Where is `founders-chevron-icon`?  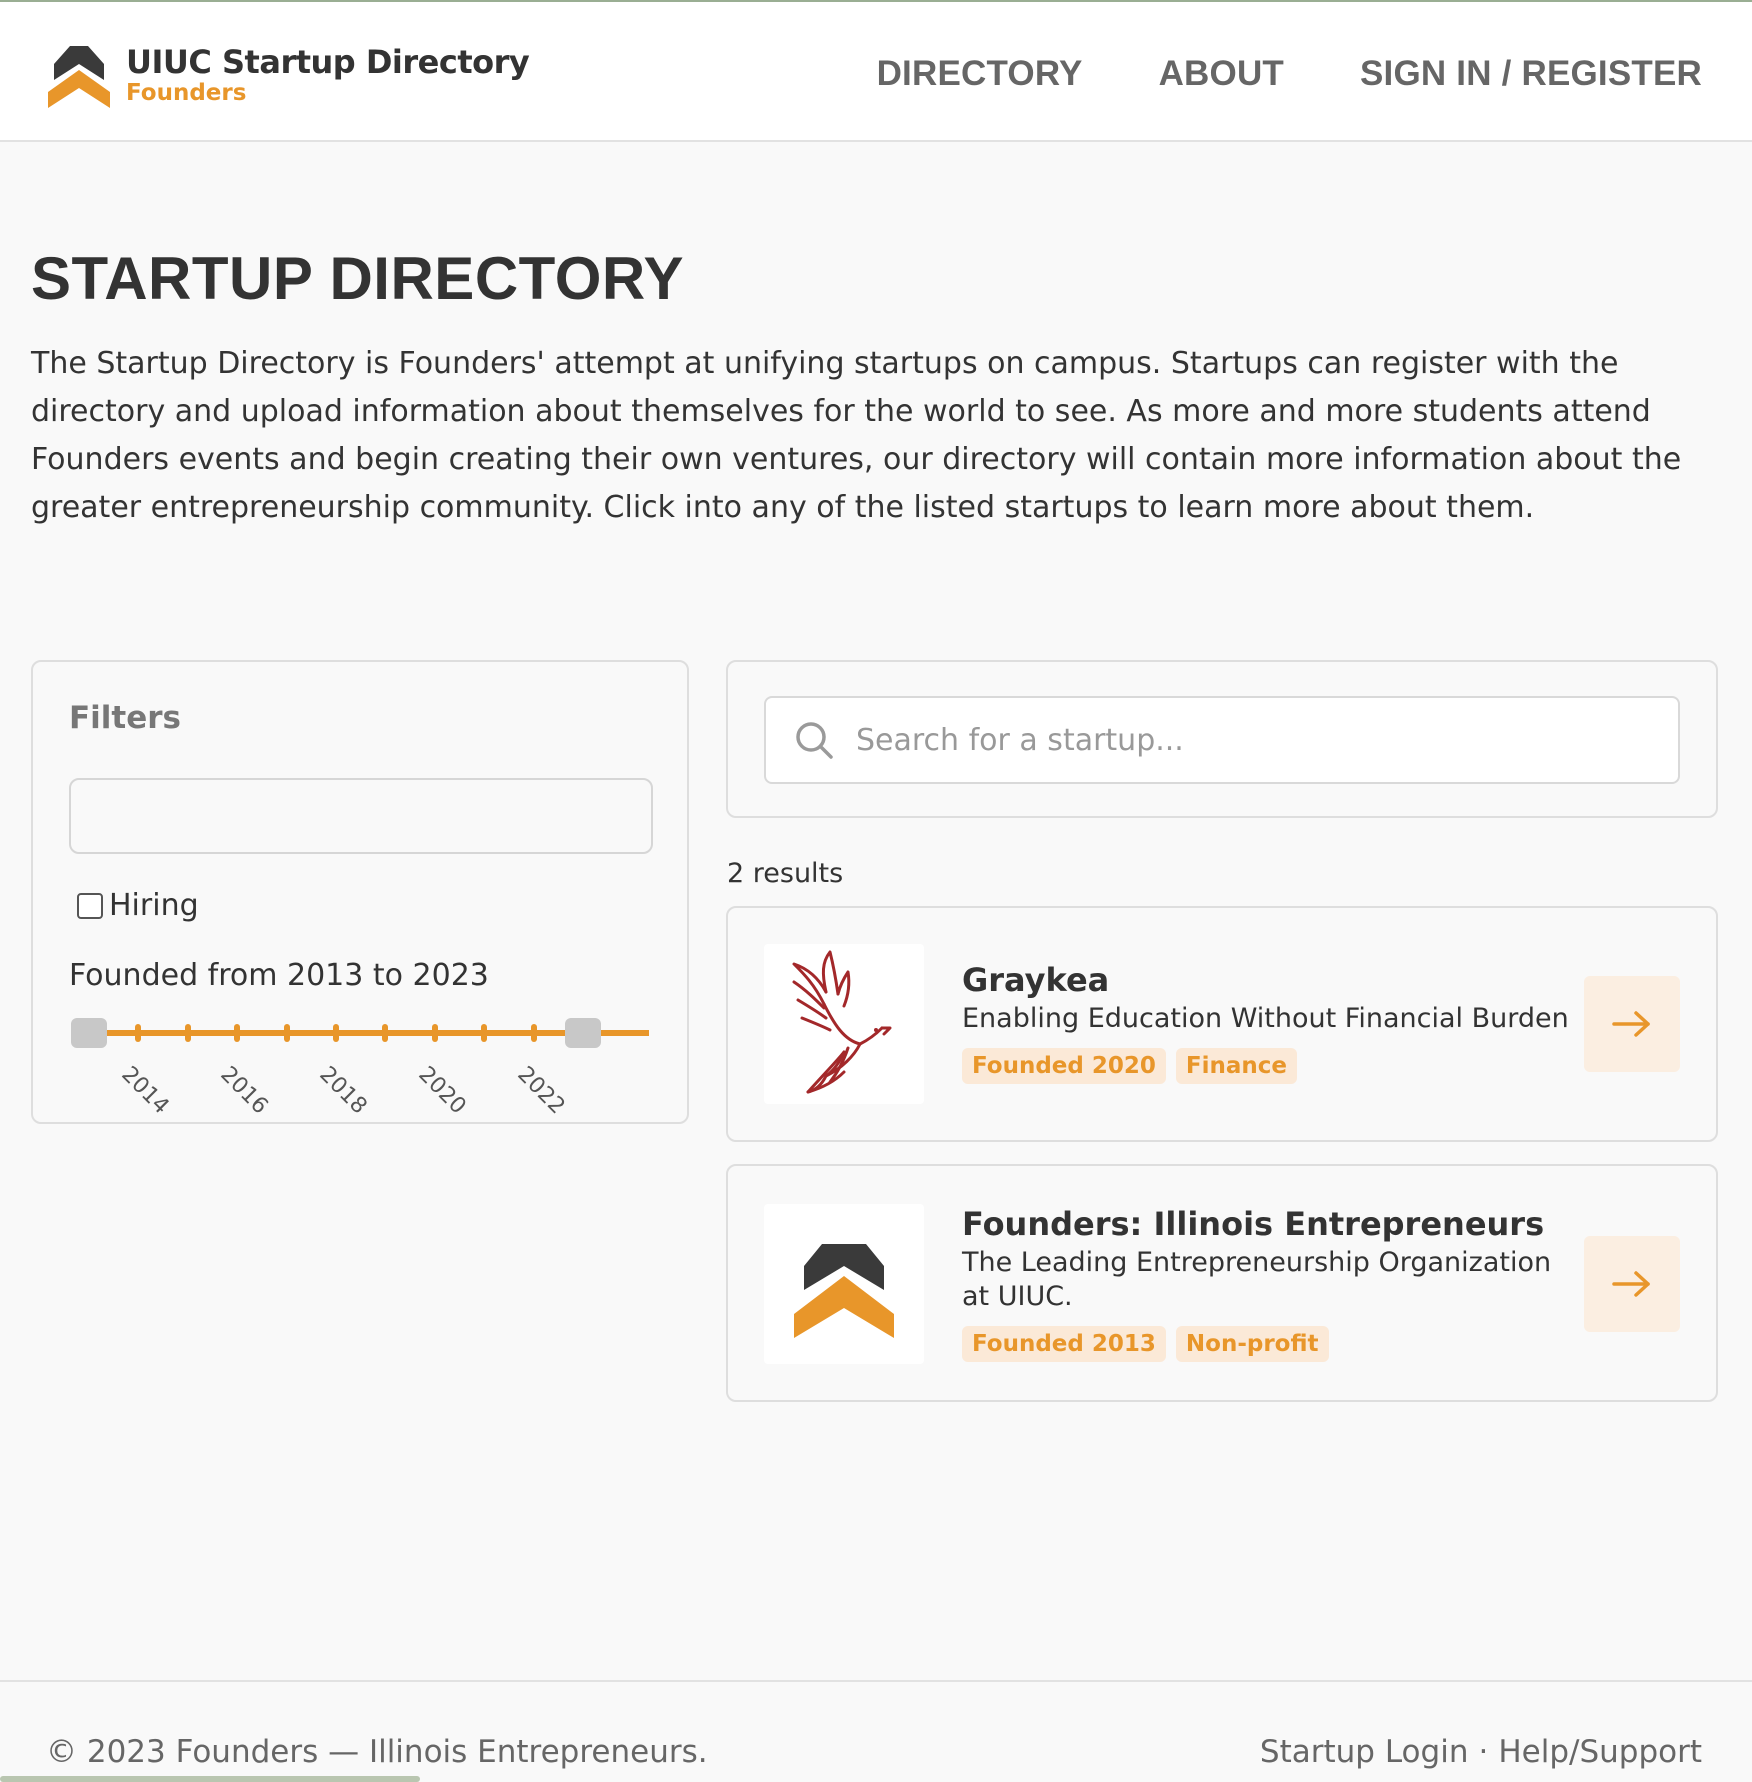
founders-chevron-icon is located at coordinates (844, 1291).